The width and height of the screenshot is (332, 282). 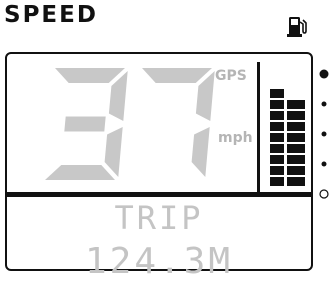 What do you see at coordinates (51, 15) in the screenshot?
I see `screen-title: SPEED` at bounding box center [51, 15].